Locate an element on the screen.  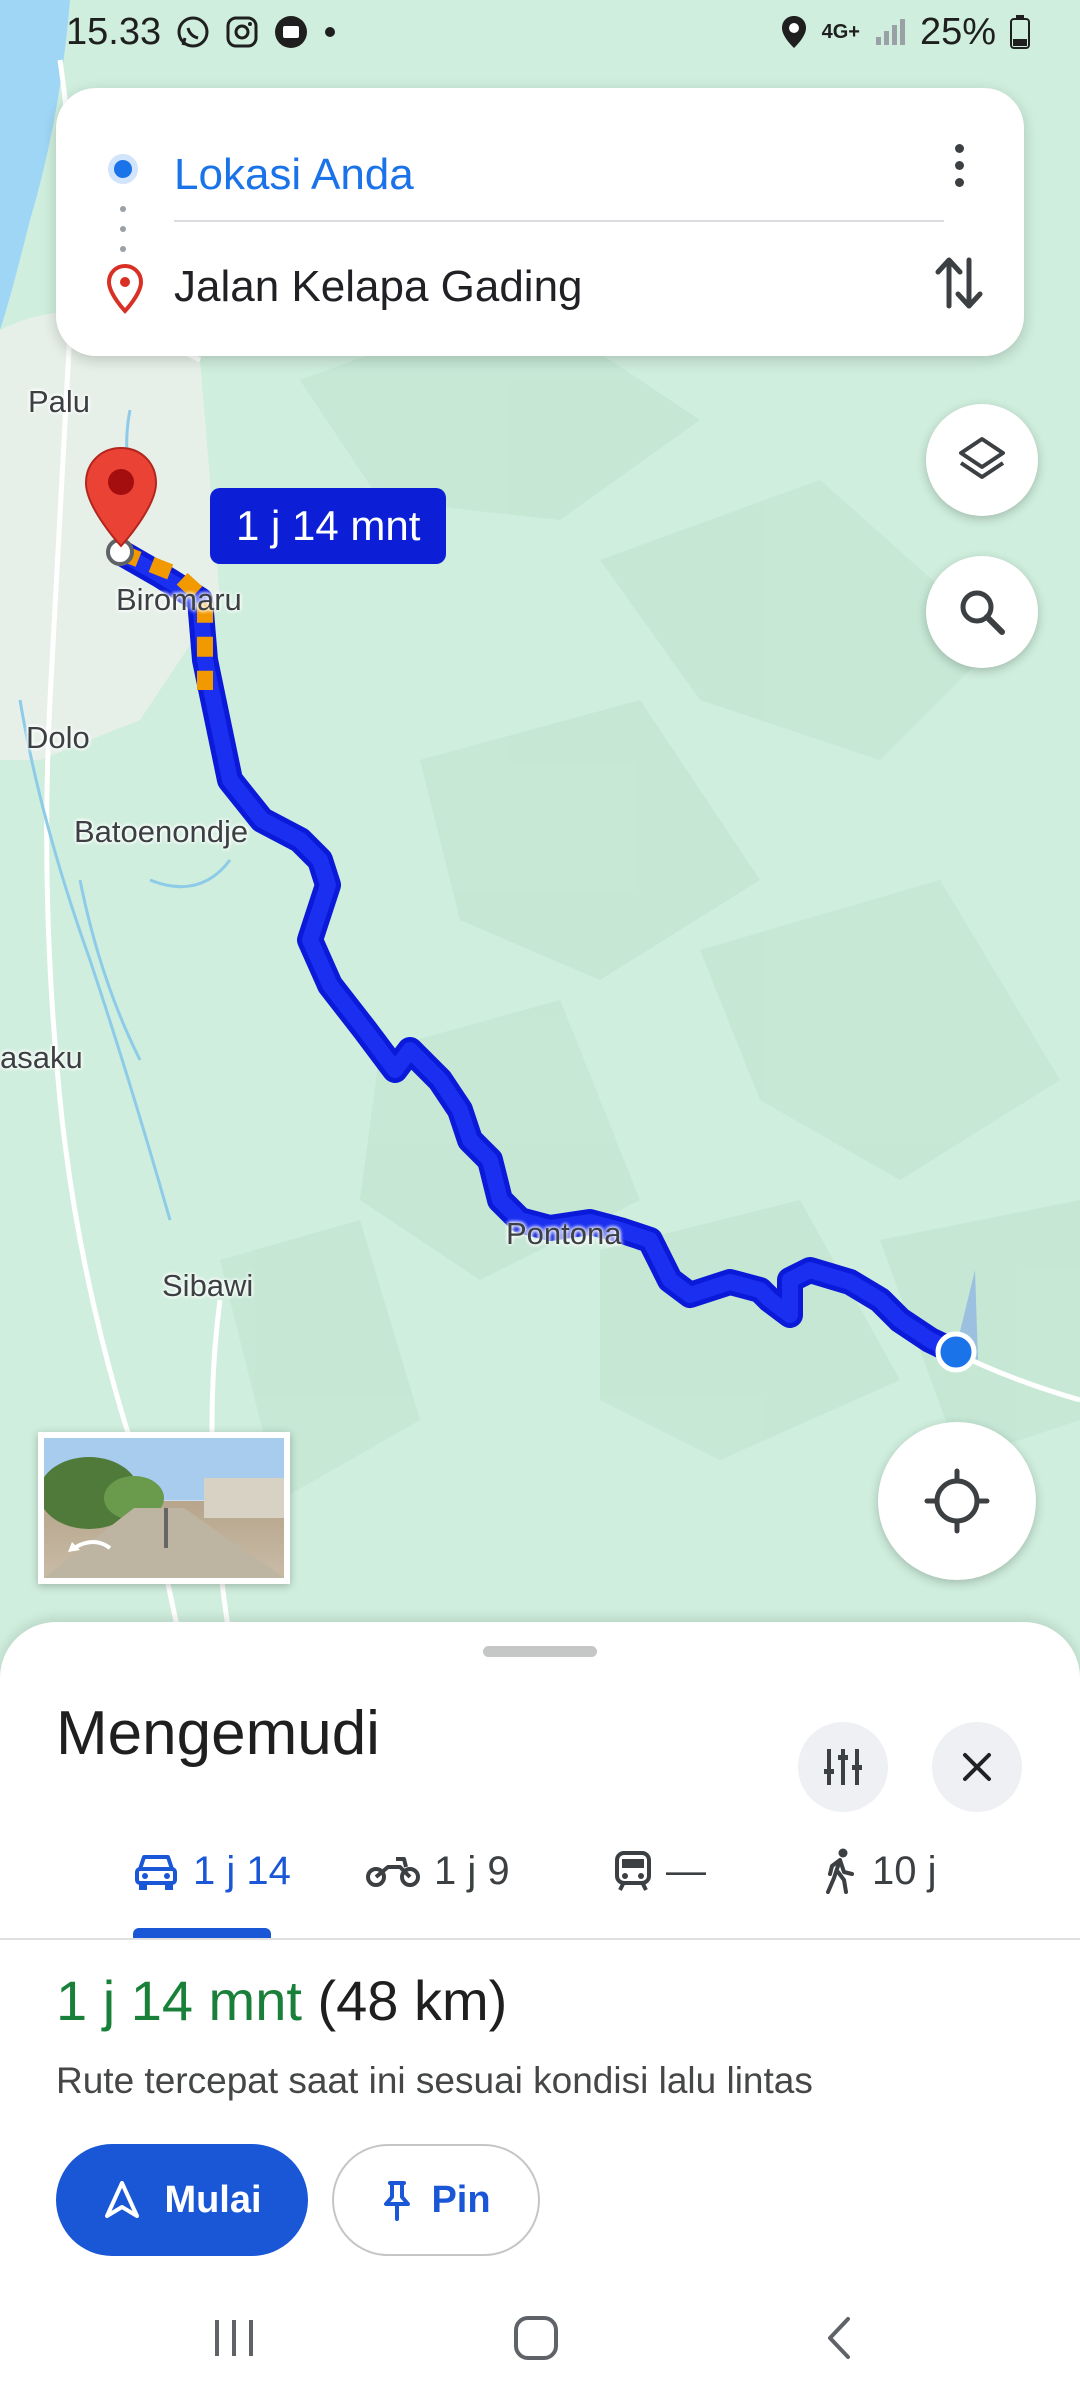
route-duration: 1 j 14 mnt is located at coordinates (179, 2000).